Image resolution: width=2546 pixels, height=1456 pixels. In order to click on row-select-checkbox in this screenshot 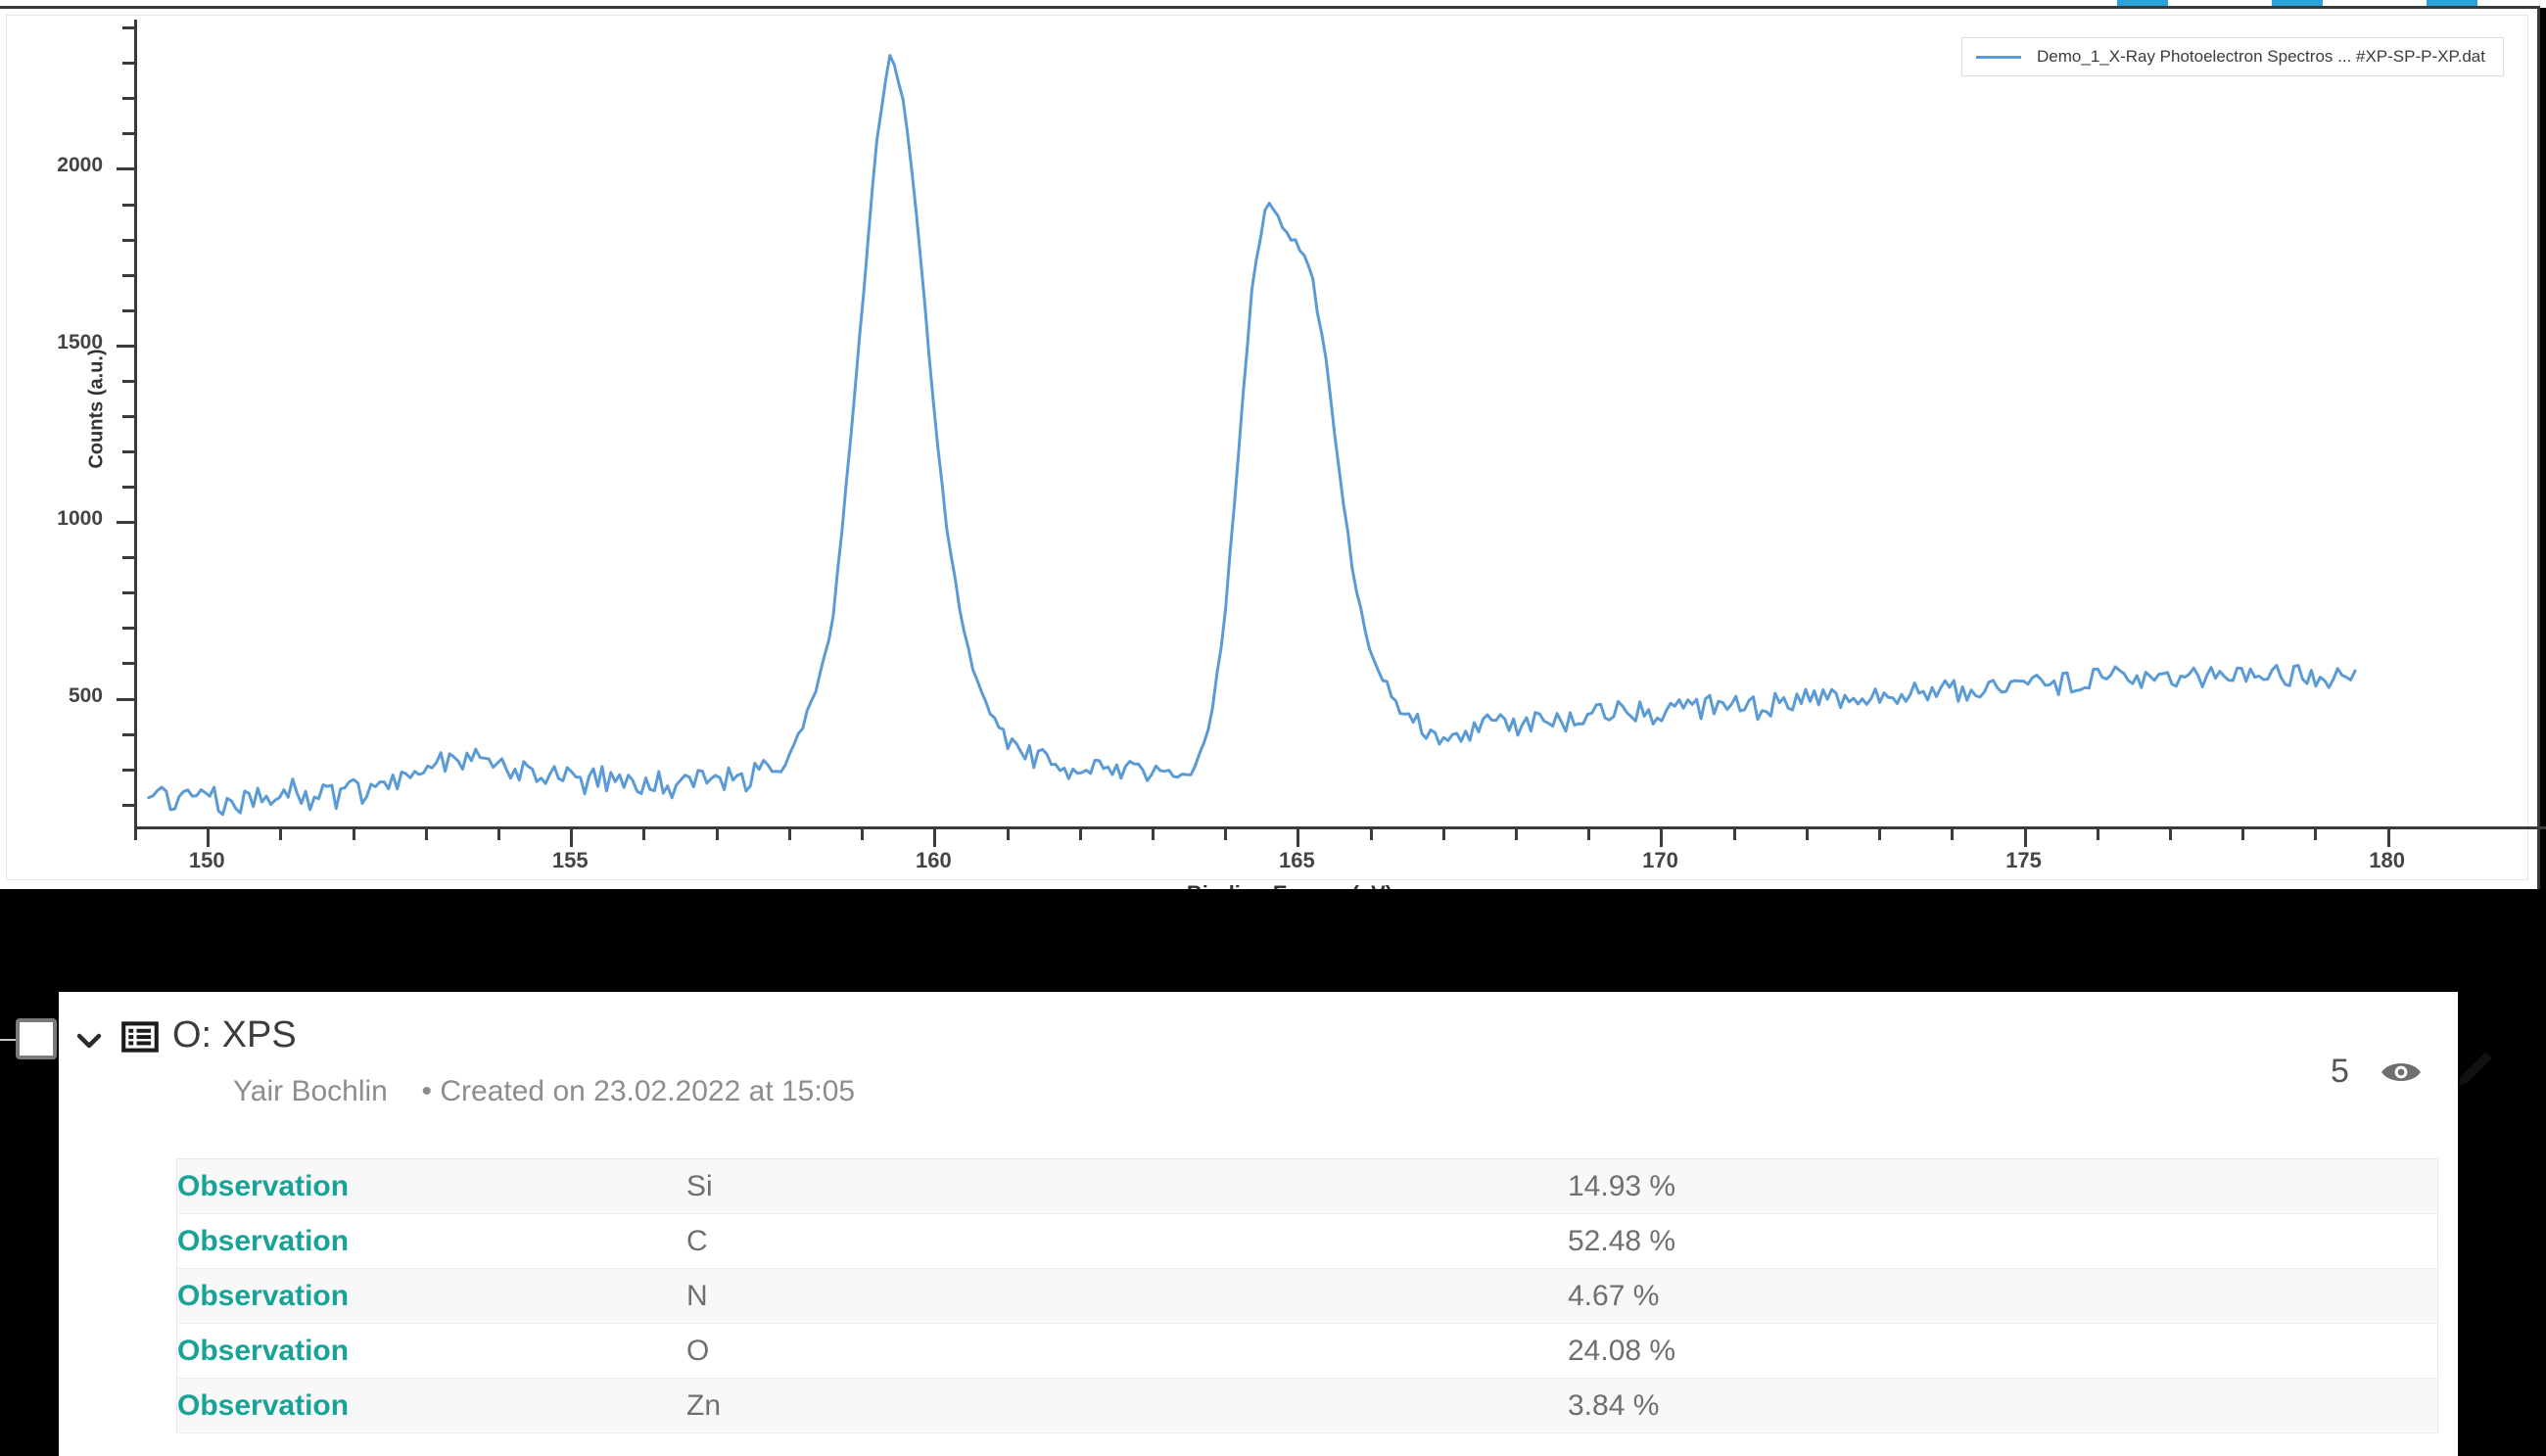, I will do `click(36, 1038)`.